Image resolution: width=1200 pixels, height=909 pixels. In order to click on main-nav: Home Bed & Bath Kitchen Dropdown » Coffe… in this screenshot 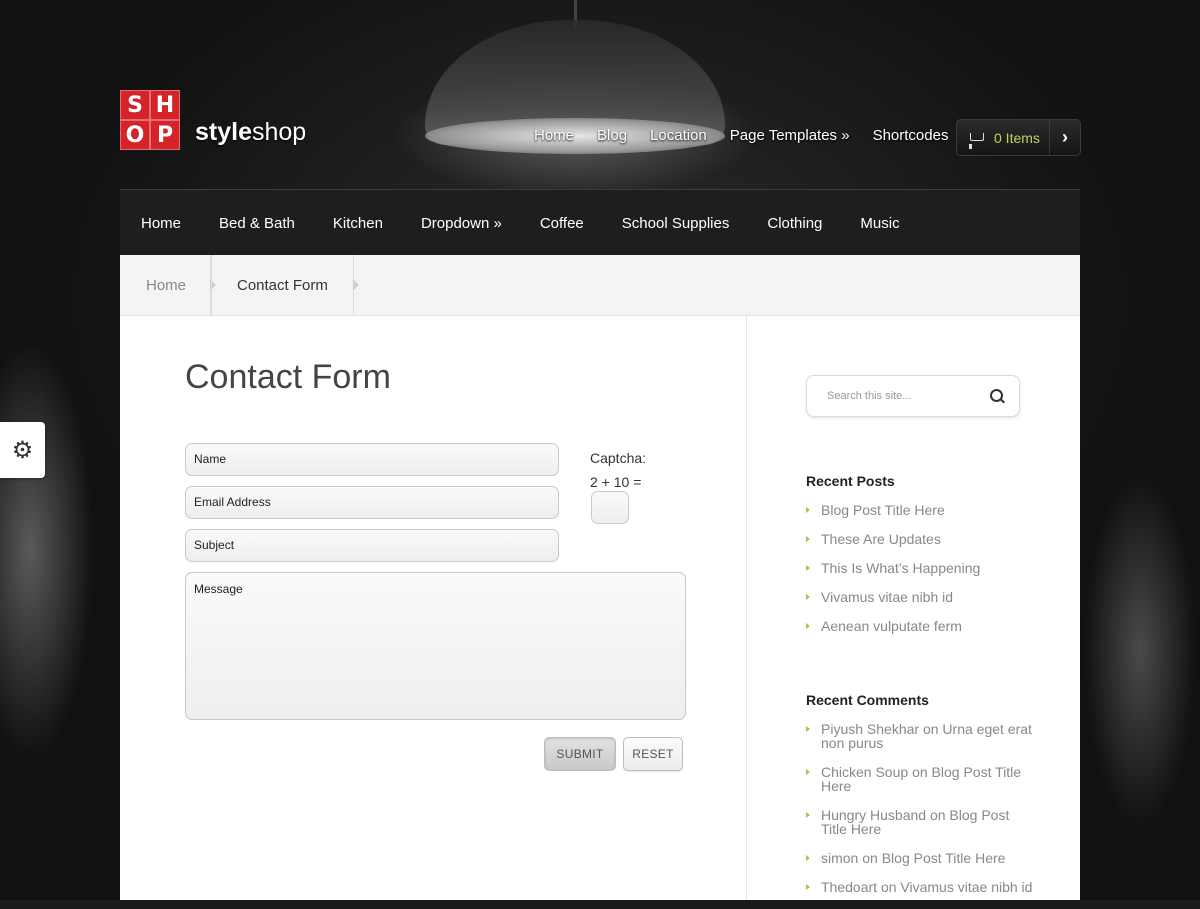, I will do `click(600, 222)`.